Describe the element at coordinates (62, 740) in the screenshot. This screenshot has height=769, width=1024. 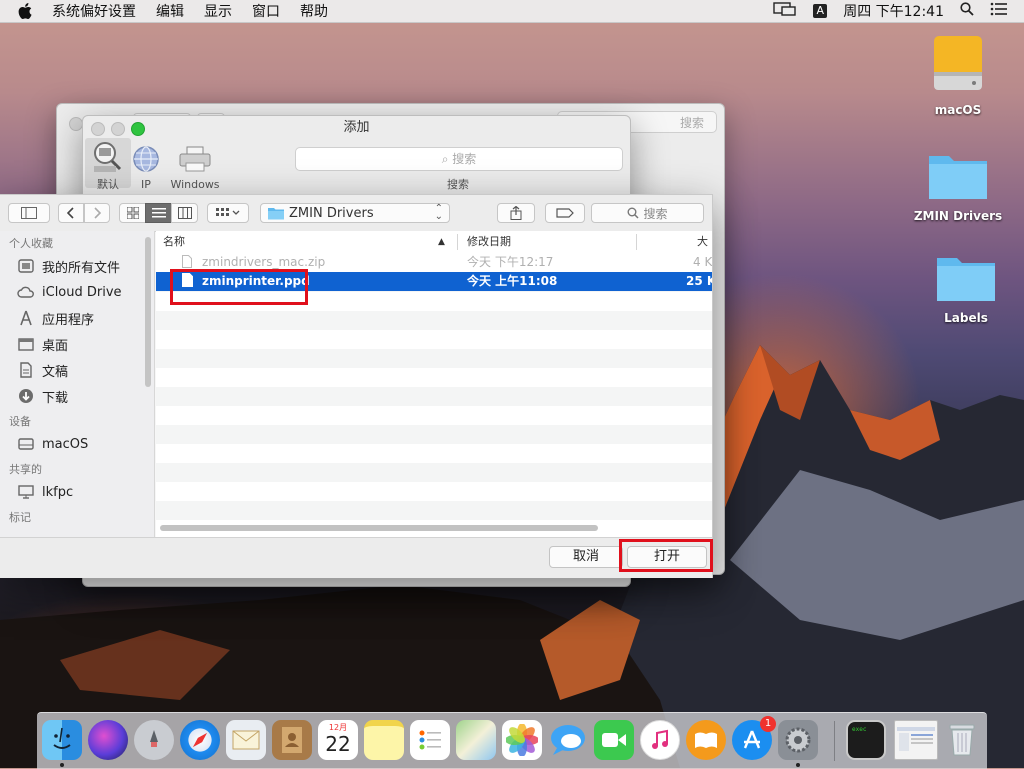
I see `finder-icon` at that location.